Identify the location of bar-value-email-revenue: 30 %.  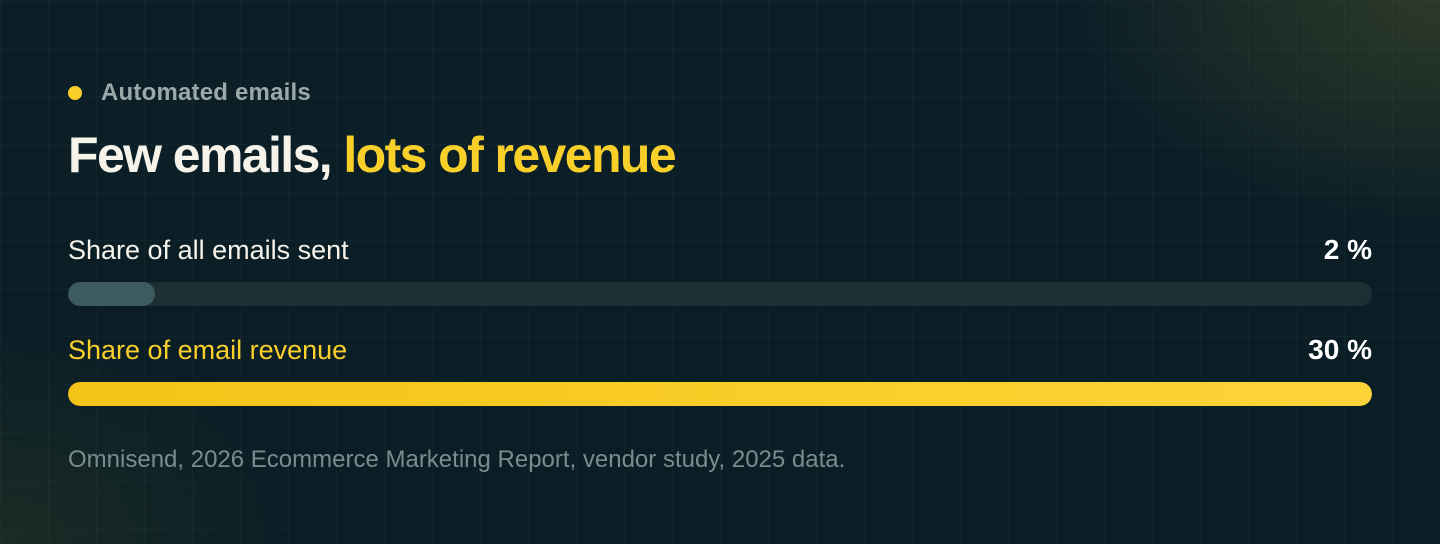
(1340, 349).